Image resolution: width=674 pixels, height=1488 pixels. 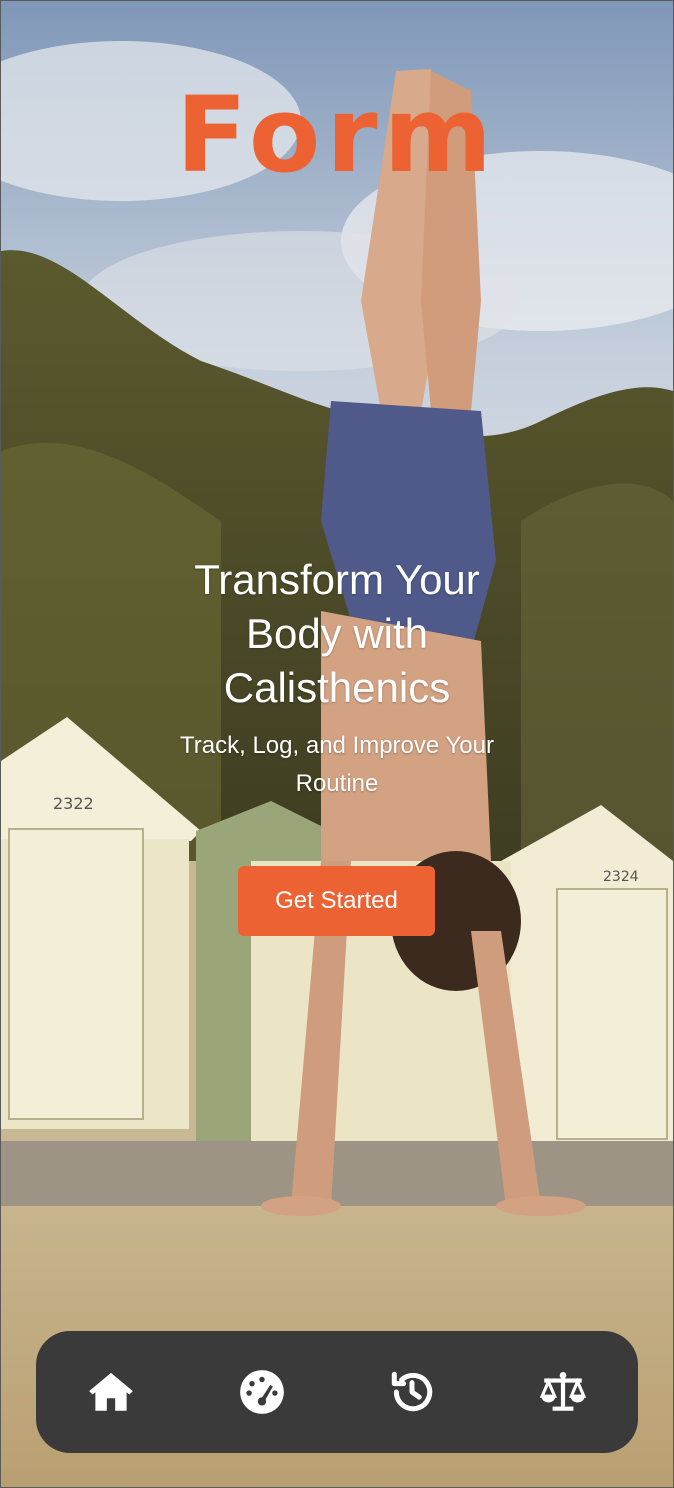 What do you see at coordinates (621, 877) in the screenshot?
I see `svg-text: 2324` at bounding box center [621, 877].